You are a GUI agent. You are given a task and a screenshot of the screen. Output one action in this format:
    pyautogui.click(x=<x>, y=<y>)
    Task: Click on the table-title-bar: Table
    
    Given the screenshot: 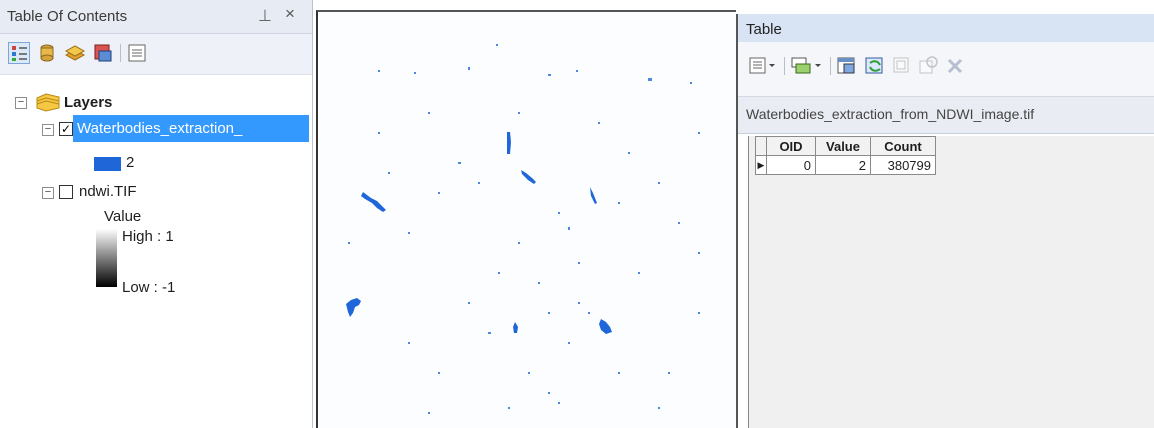 What is the action you would take?
    pyautogui.click(x=946, y=28)
    